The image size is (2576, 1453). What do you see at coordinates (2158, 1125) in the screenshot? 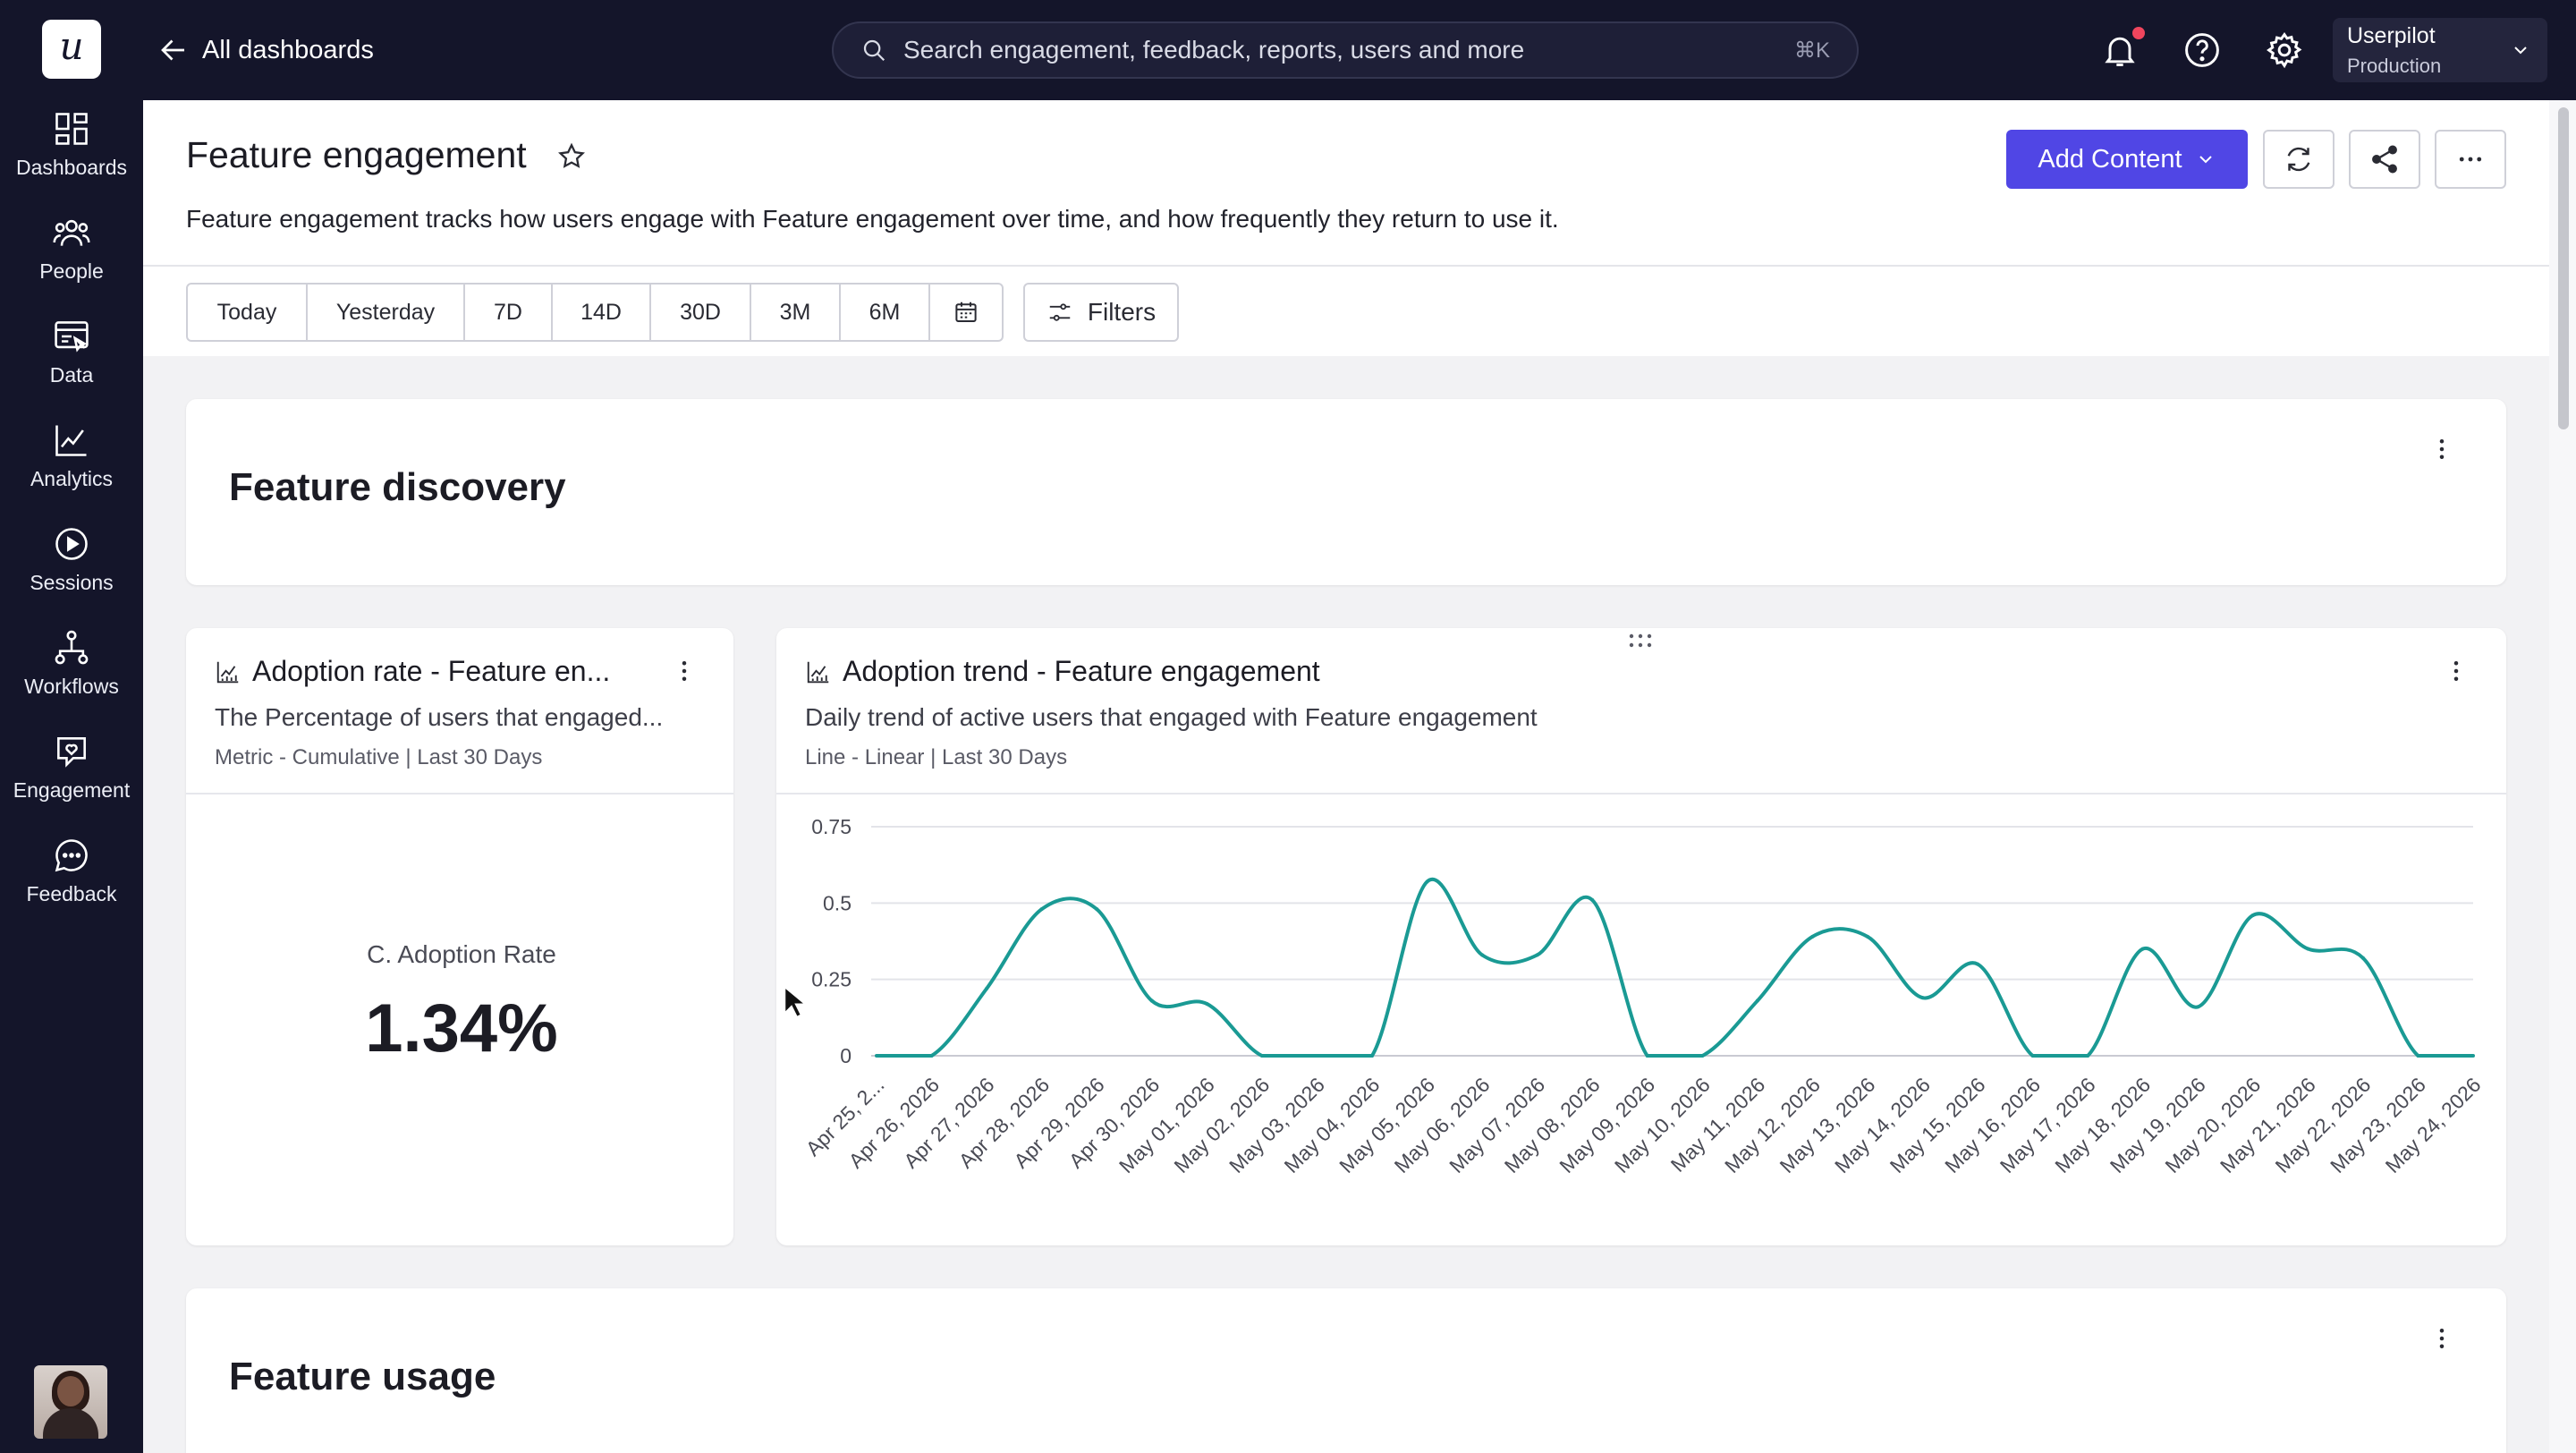
I see `x-tick-label: May 19, 2026` at bounding box center [2158, 1125].